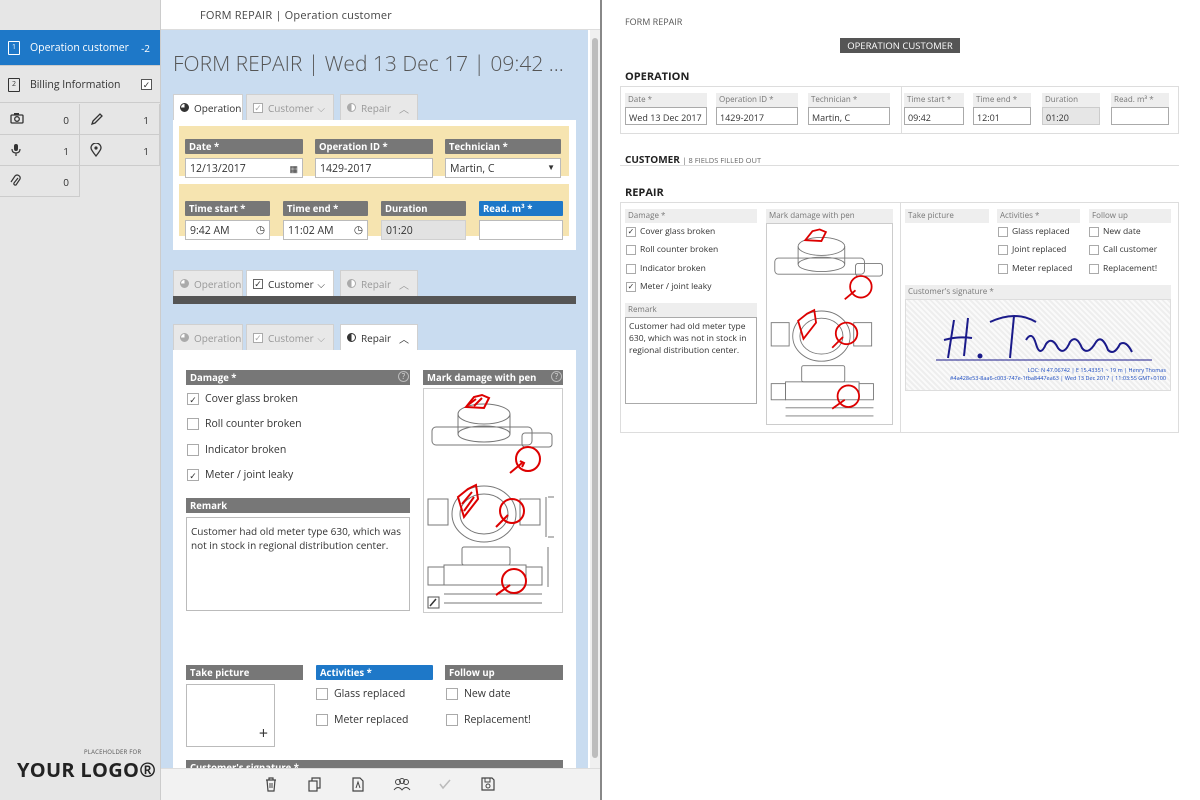  I want to click on damage-option: Roll counter broken, so click(244, 424).